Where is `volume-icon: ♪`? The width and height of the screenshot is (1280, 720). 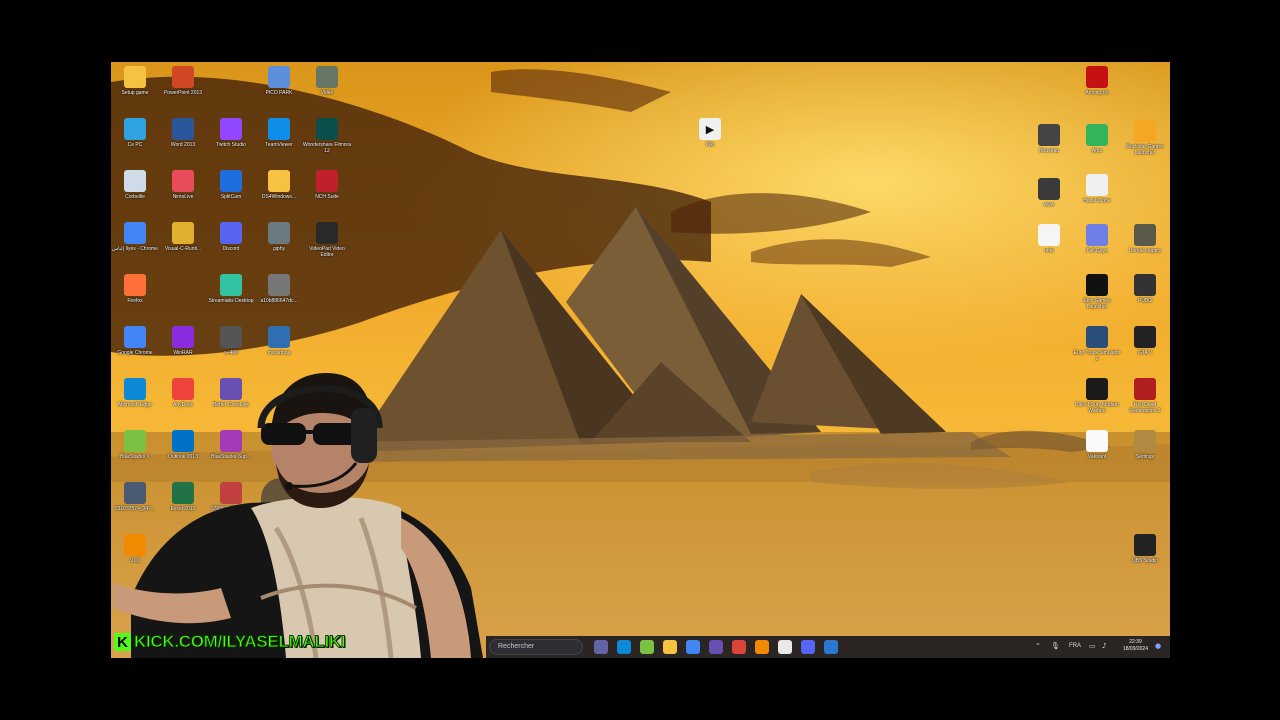
volume-icon: ♪ is located at coordinates (1104, 646).